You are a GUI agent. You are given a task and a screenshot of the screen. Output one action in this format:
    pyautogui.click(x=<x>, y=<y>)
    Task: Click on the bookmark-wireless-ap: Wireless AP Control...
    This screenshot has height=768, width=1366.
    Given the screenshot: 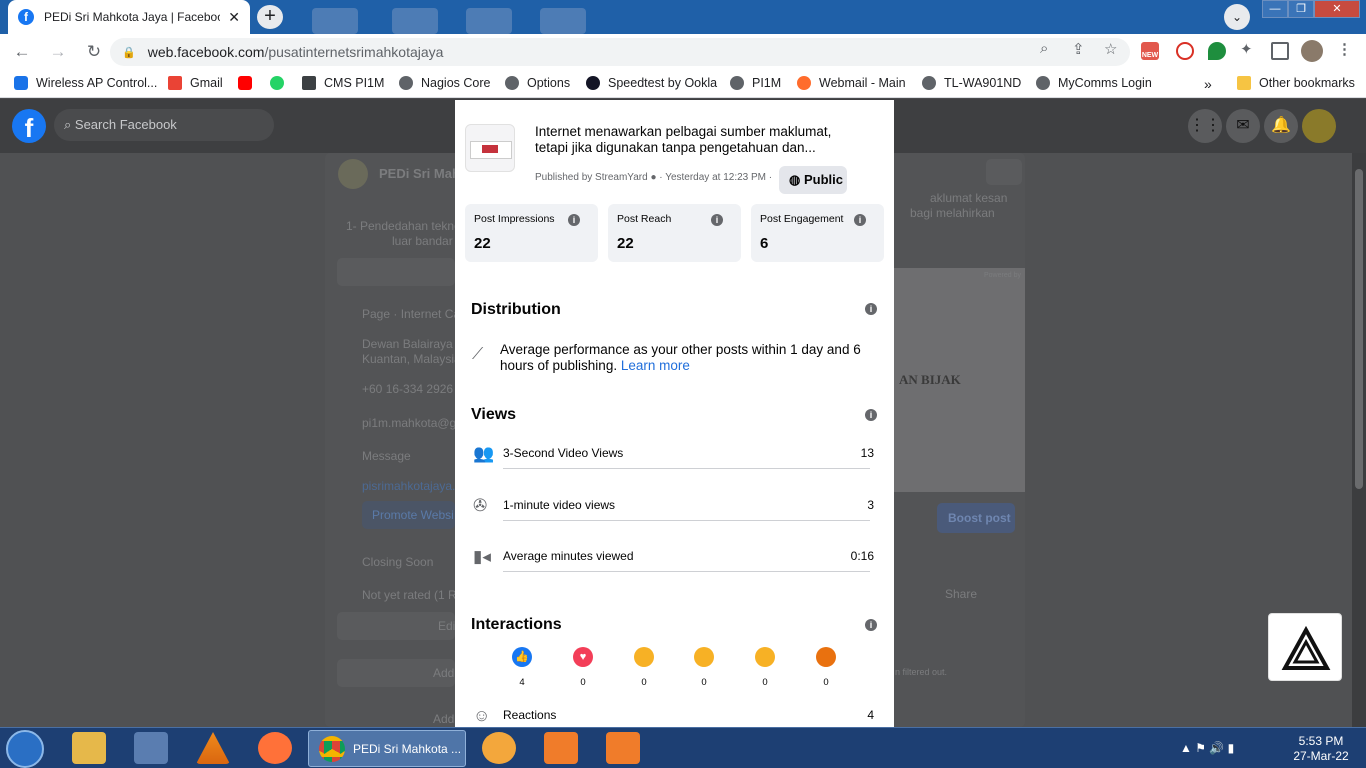 What is the action you would take?
    pyautogui.click(x=85, y=83)
    